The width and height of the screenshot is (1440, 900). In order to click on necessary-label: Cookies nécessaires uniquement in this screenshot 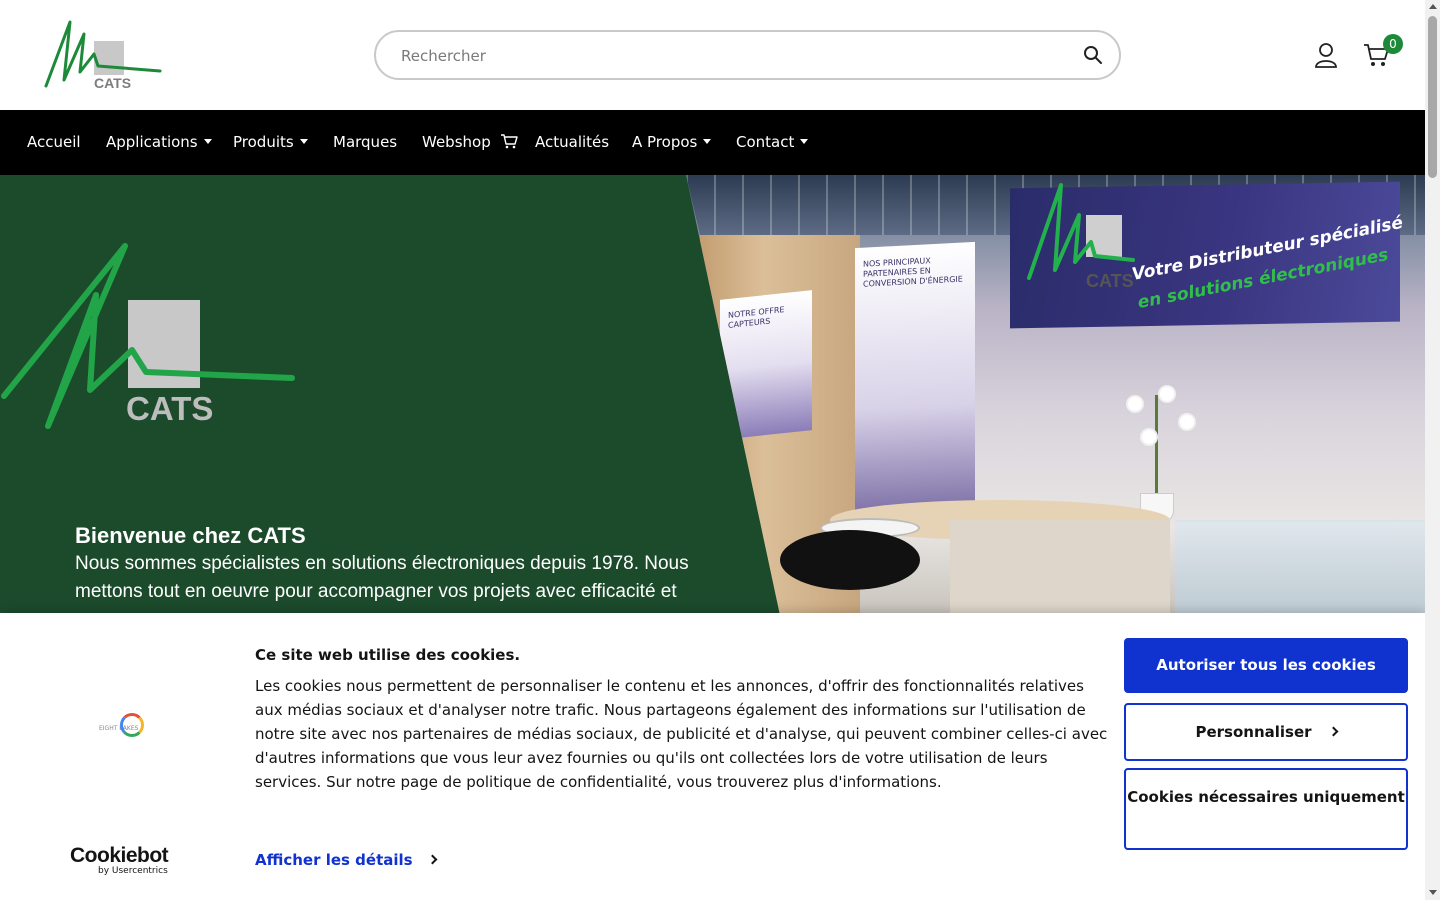, I will do `click(1266, 797)`.